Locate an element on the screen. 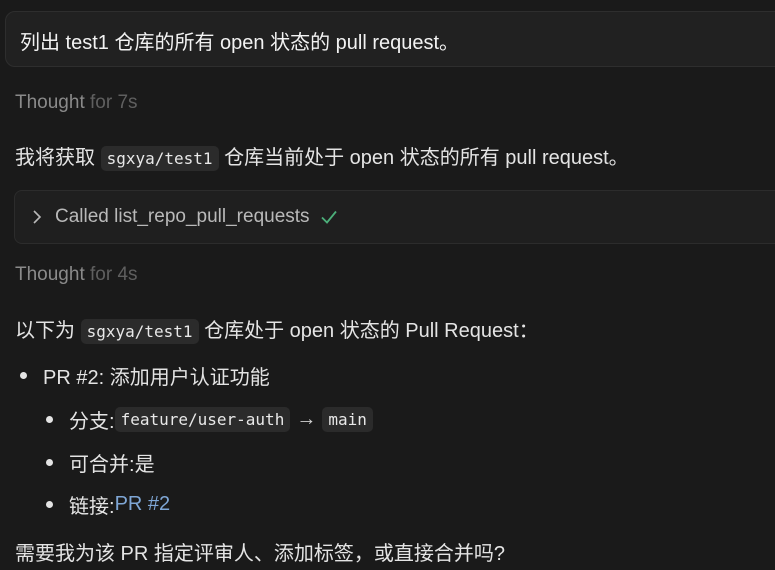 Image resolution: width=775 pixels, height=570 pixels. branch-arrow: → is located at coordinates (306, 419).